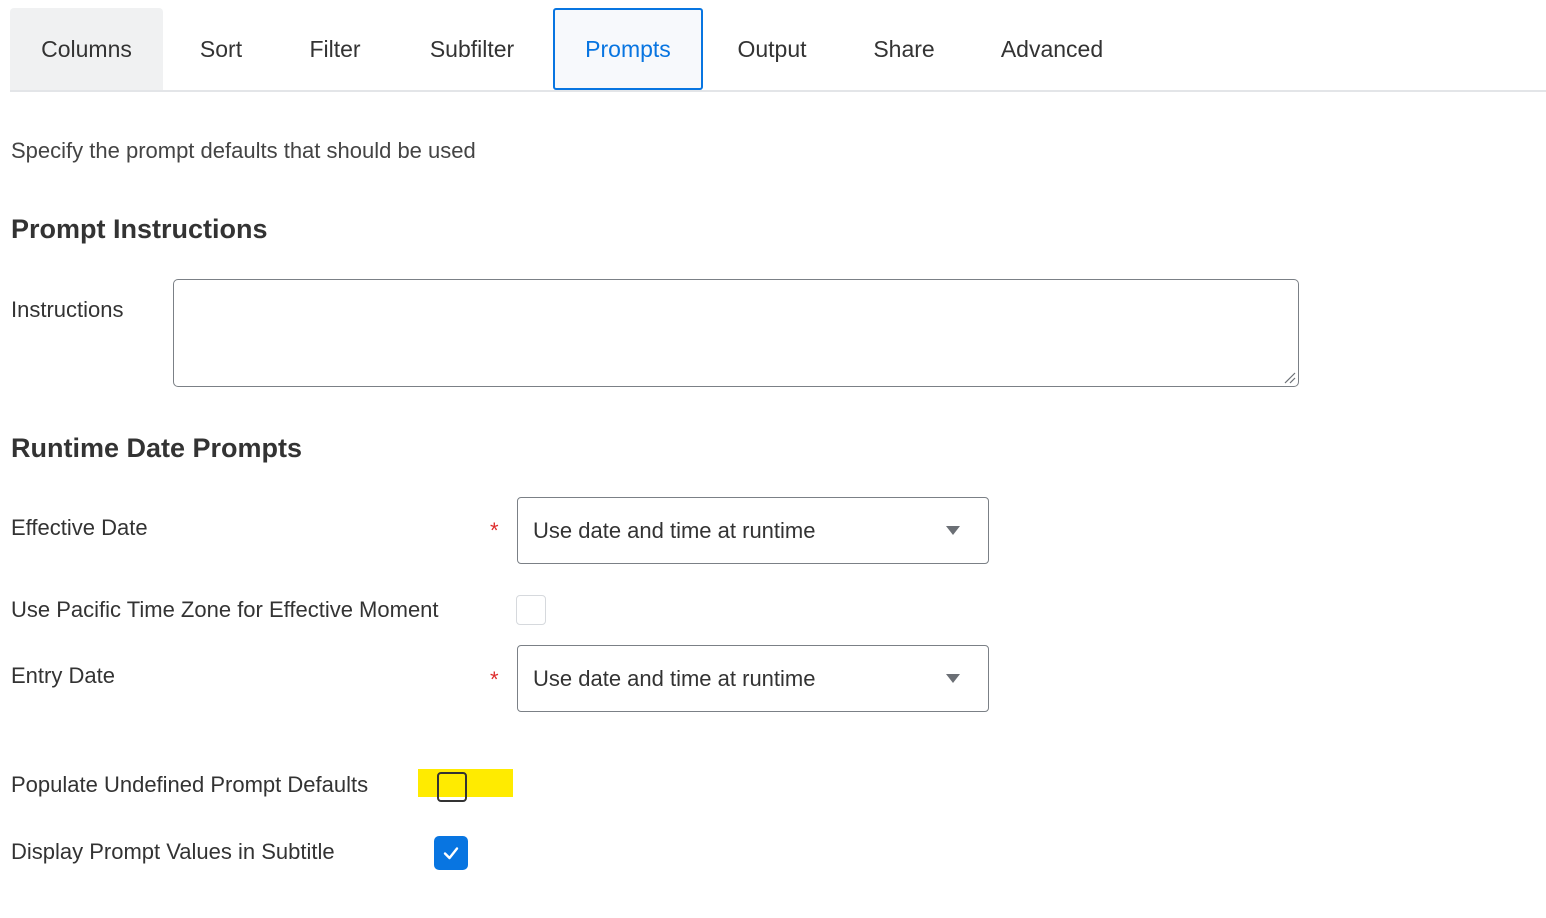 The width and height of the screenshot is (1546, 918). Describe the element at coordinates (674, 530) in the screenshot. I see `effective-date-value: Use date and time at runtime` at that location.